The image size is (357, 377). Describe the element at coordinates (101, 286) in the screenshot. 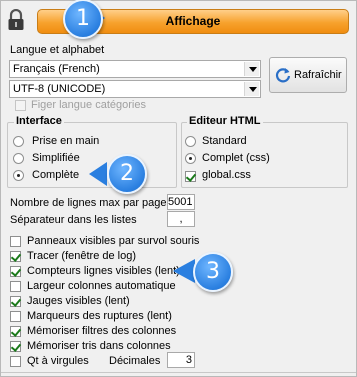

I see `checkbox-label: Largeur colonnes automatique` at that location.